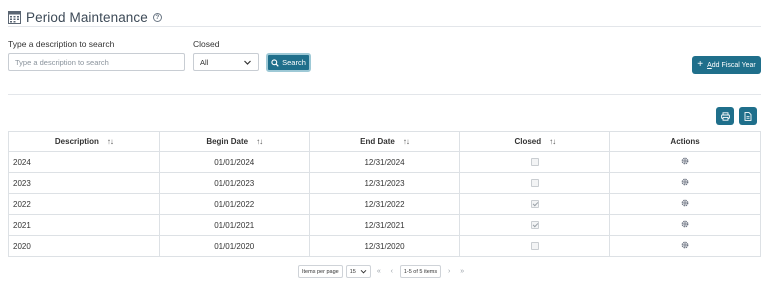  I want to click on prev-page-icon: ‹, so click(392, 271).